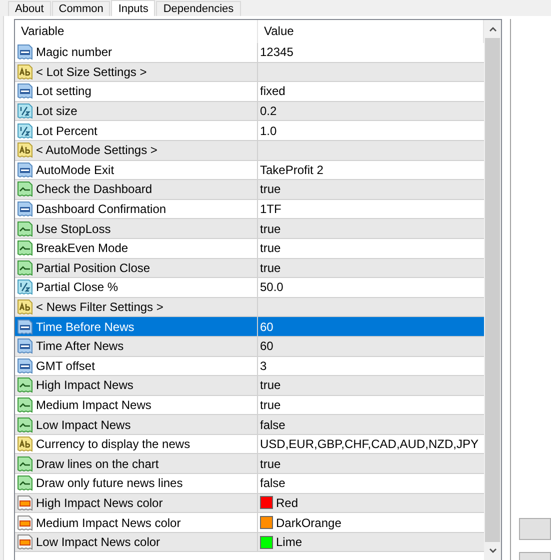  What do you see at coordinates (91, 71) in the screenshot?
I see `variable-name: < Lot Size Settings >` at bounding box center [91, 71].